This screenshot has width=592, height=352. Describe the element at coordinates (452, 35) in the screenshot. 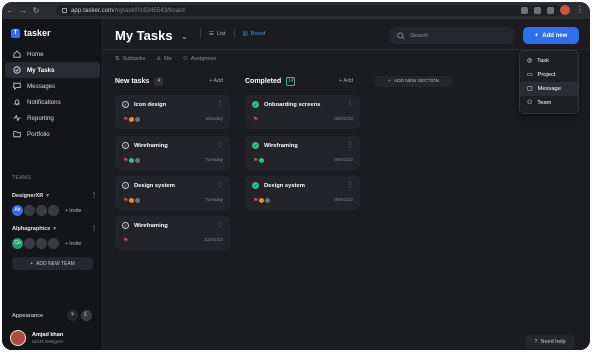

I see `search-input: Search` at that location.